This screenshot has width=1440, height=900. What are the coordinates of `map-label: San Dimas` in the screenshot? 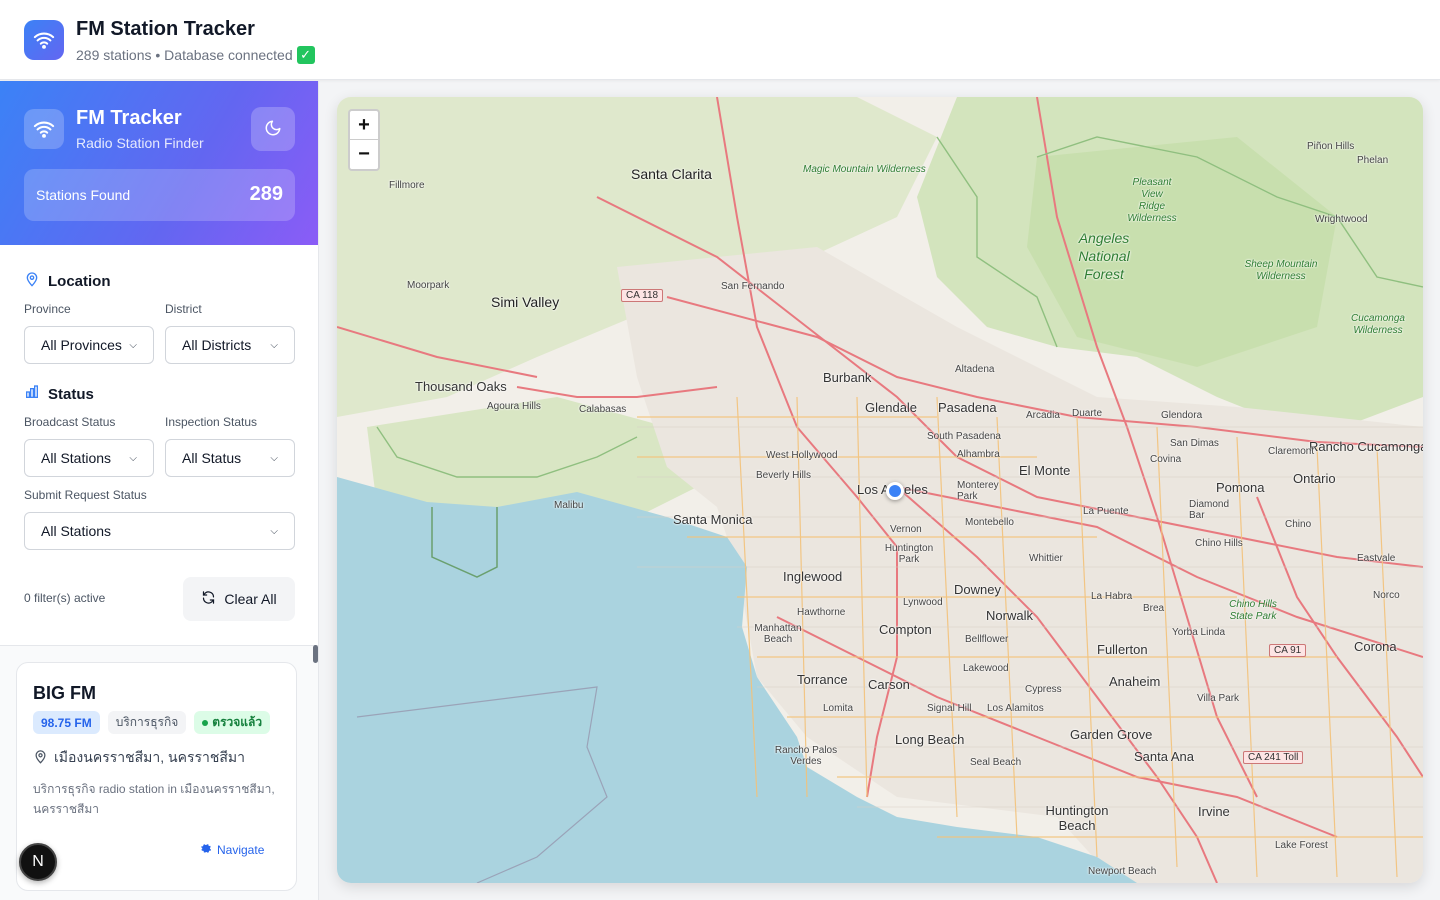 It's located at (1194, 443).